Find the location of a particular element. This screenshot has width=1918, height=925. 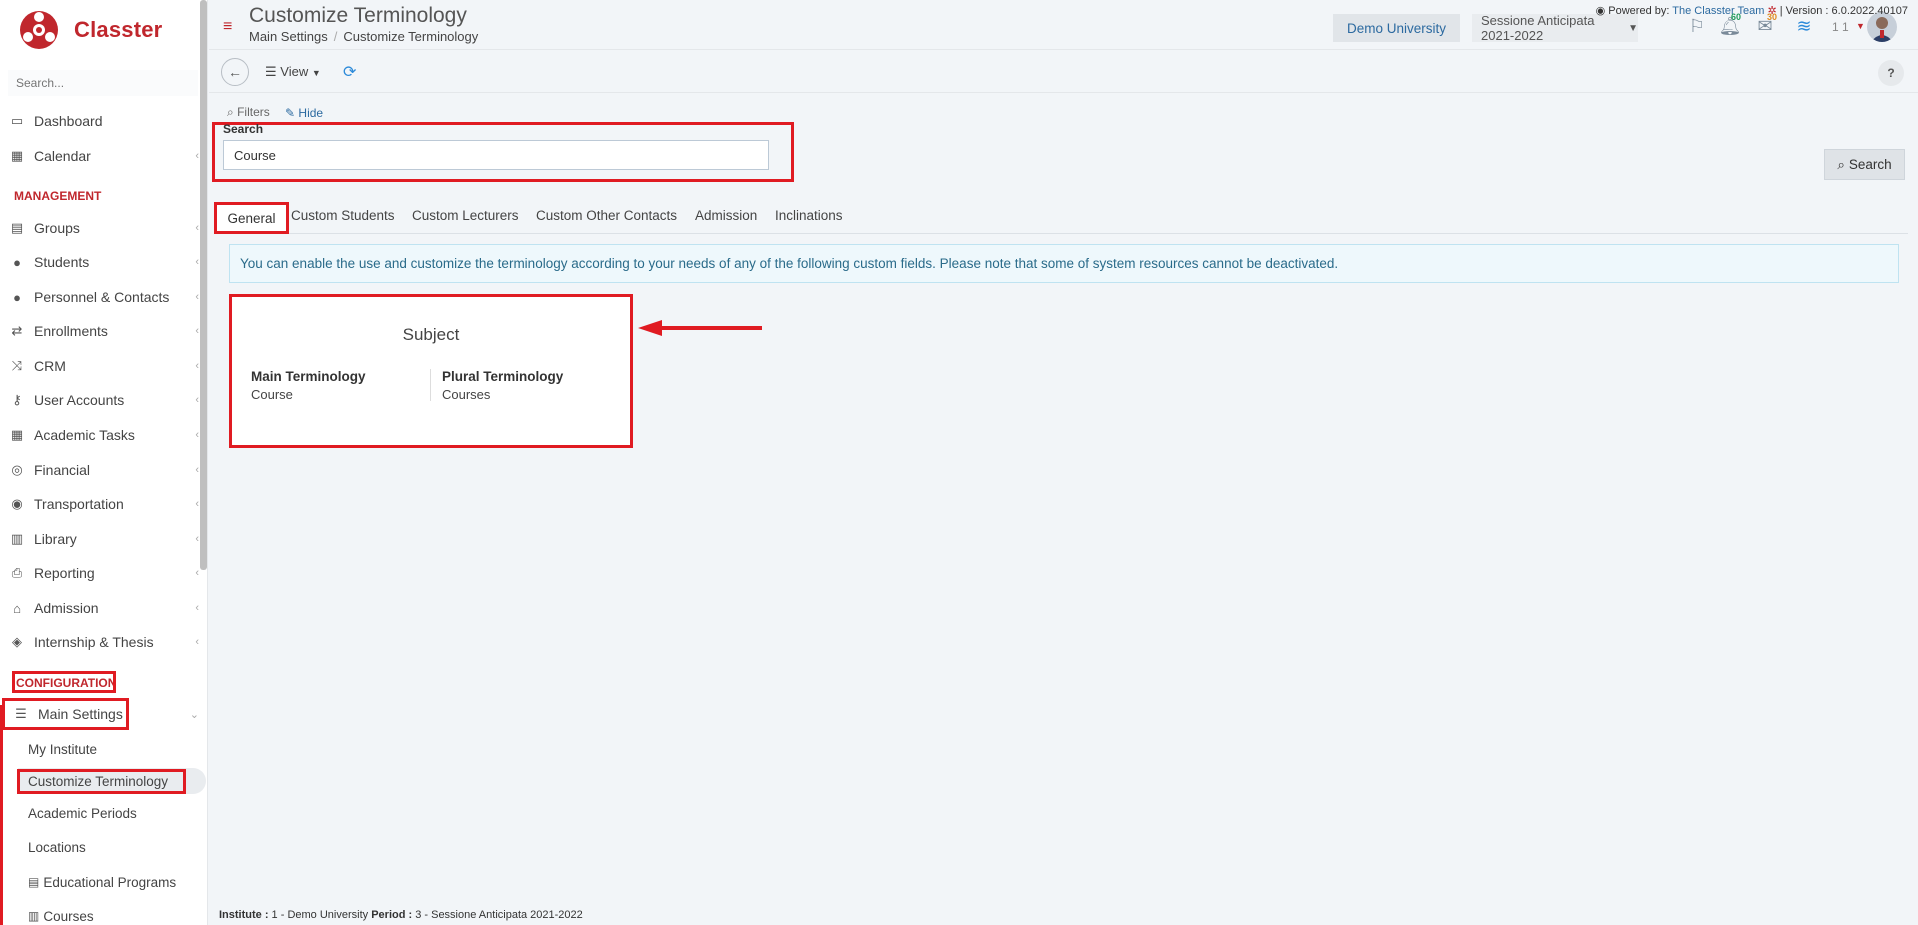

sidebar-item-crm: ⤨ CRM ‹ is located at coordinates (102, 366).